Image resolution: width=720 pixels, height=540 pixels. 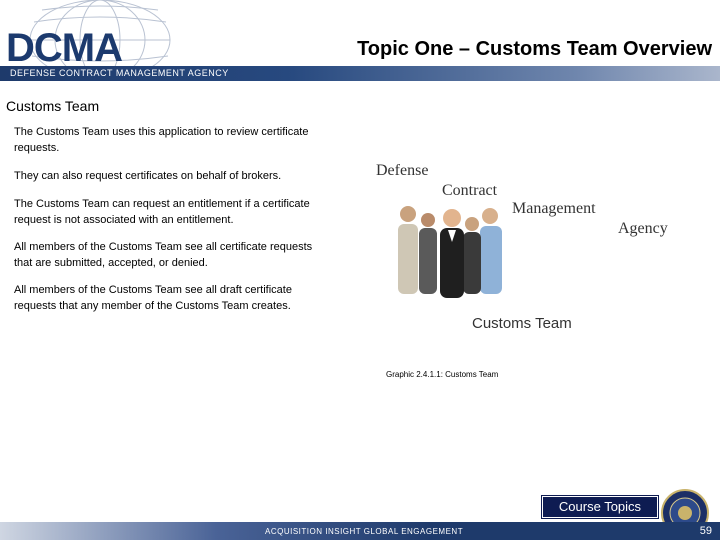 I want to click on page-title: Topic One – Customs Team Overview, so click(x=534, y=49).